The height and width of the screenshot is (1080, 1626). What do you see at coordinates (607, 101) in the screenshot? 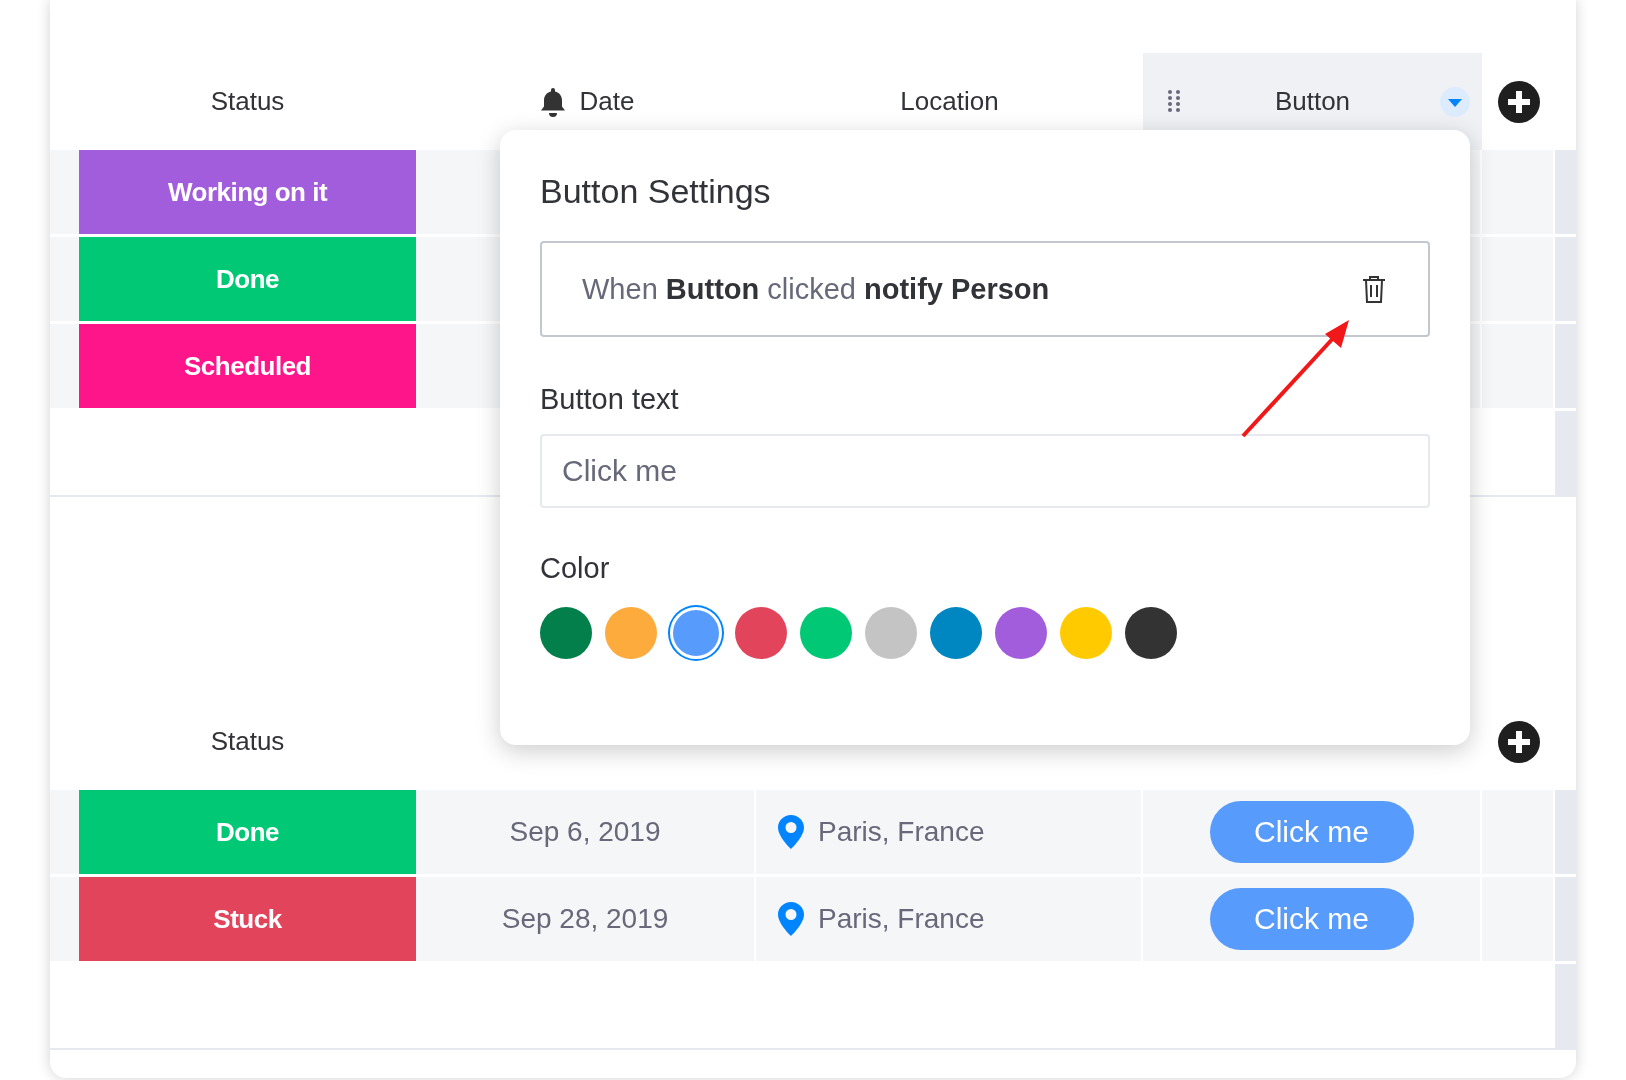
I see `column-header: Date` at bounding box center [607, 101].